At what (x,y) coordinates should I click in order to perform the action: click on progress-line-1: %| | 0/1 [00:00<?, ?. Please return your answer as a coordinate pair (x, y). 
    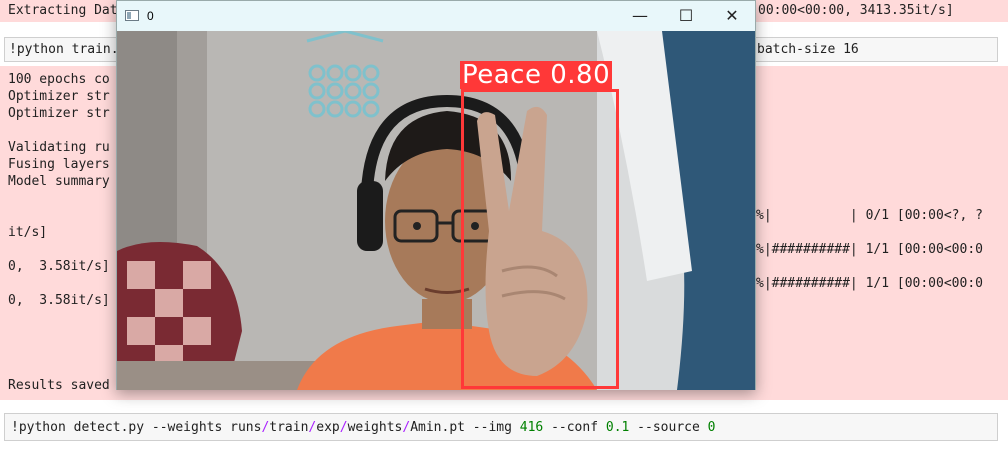
    Looking at the image, I should click on (869, 215).